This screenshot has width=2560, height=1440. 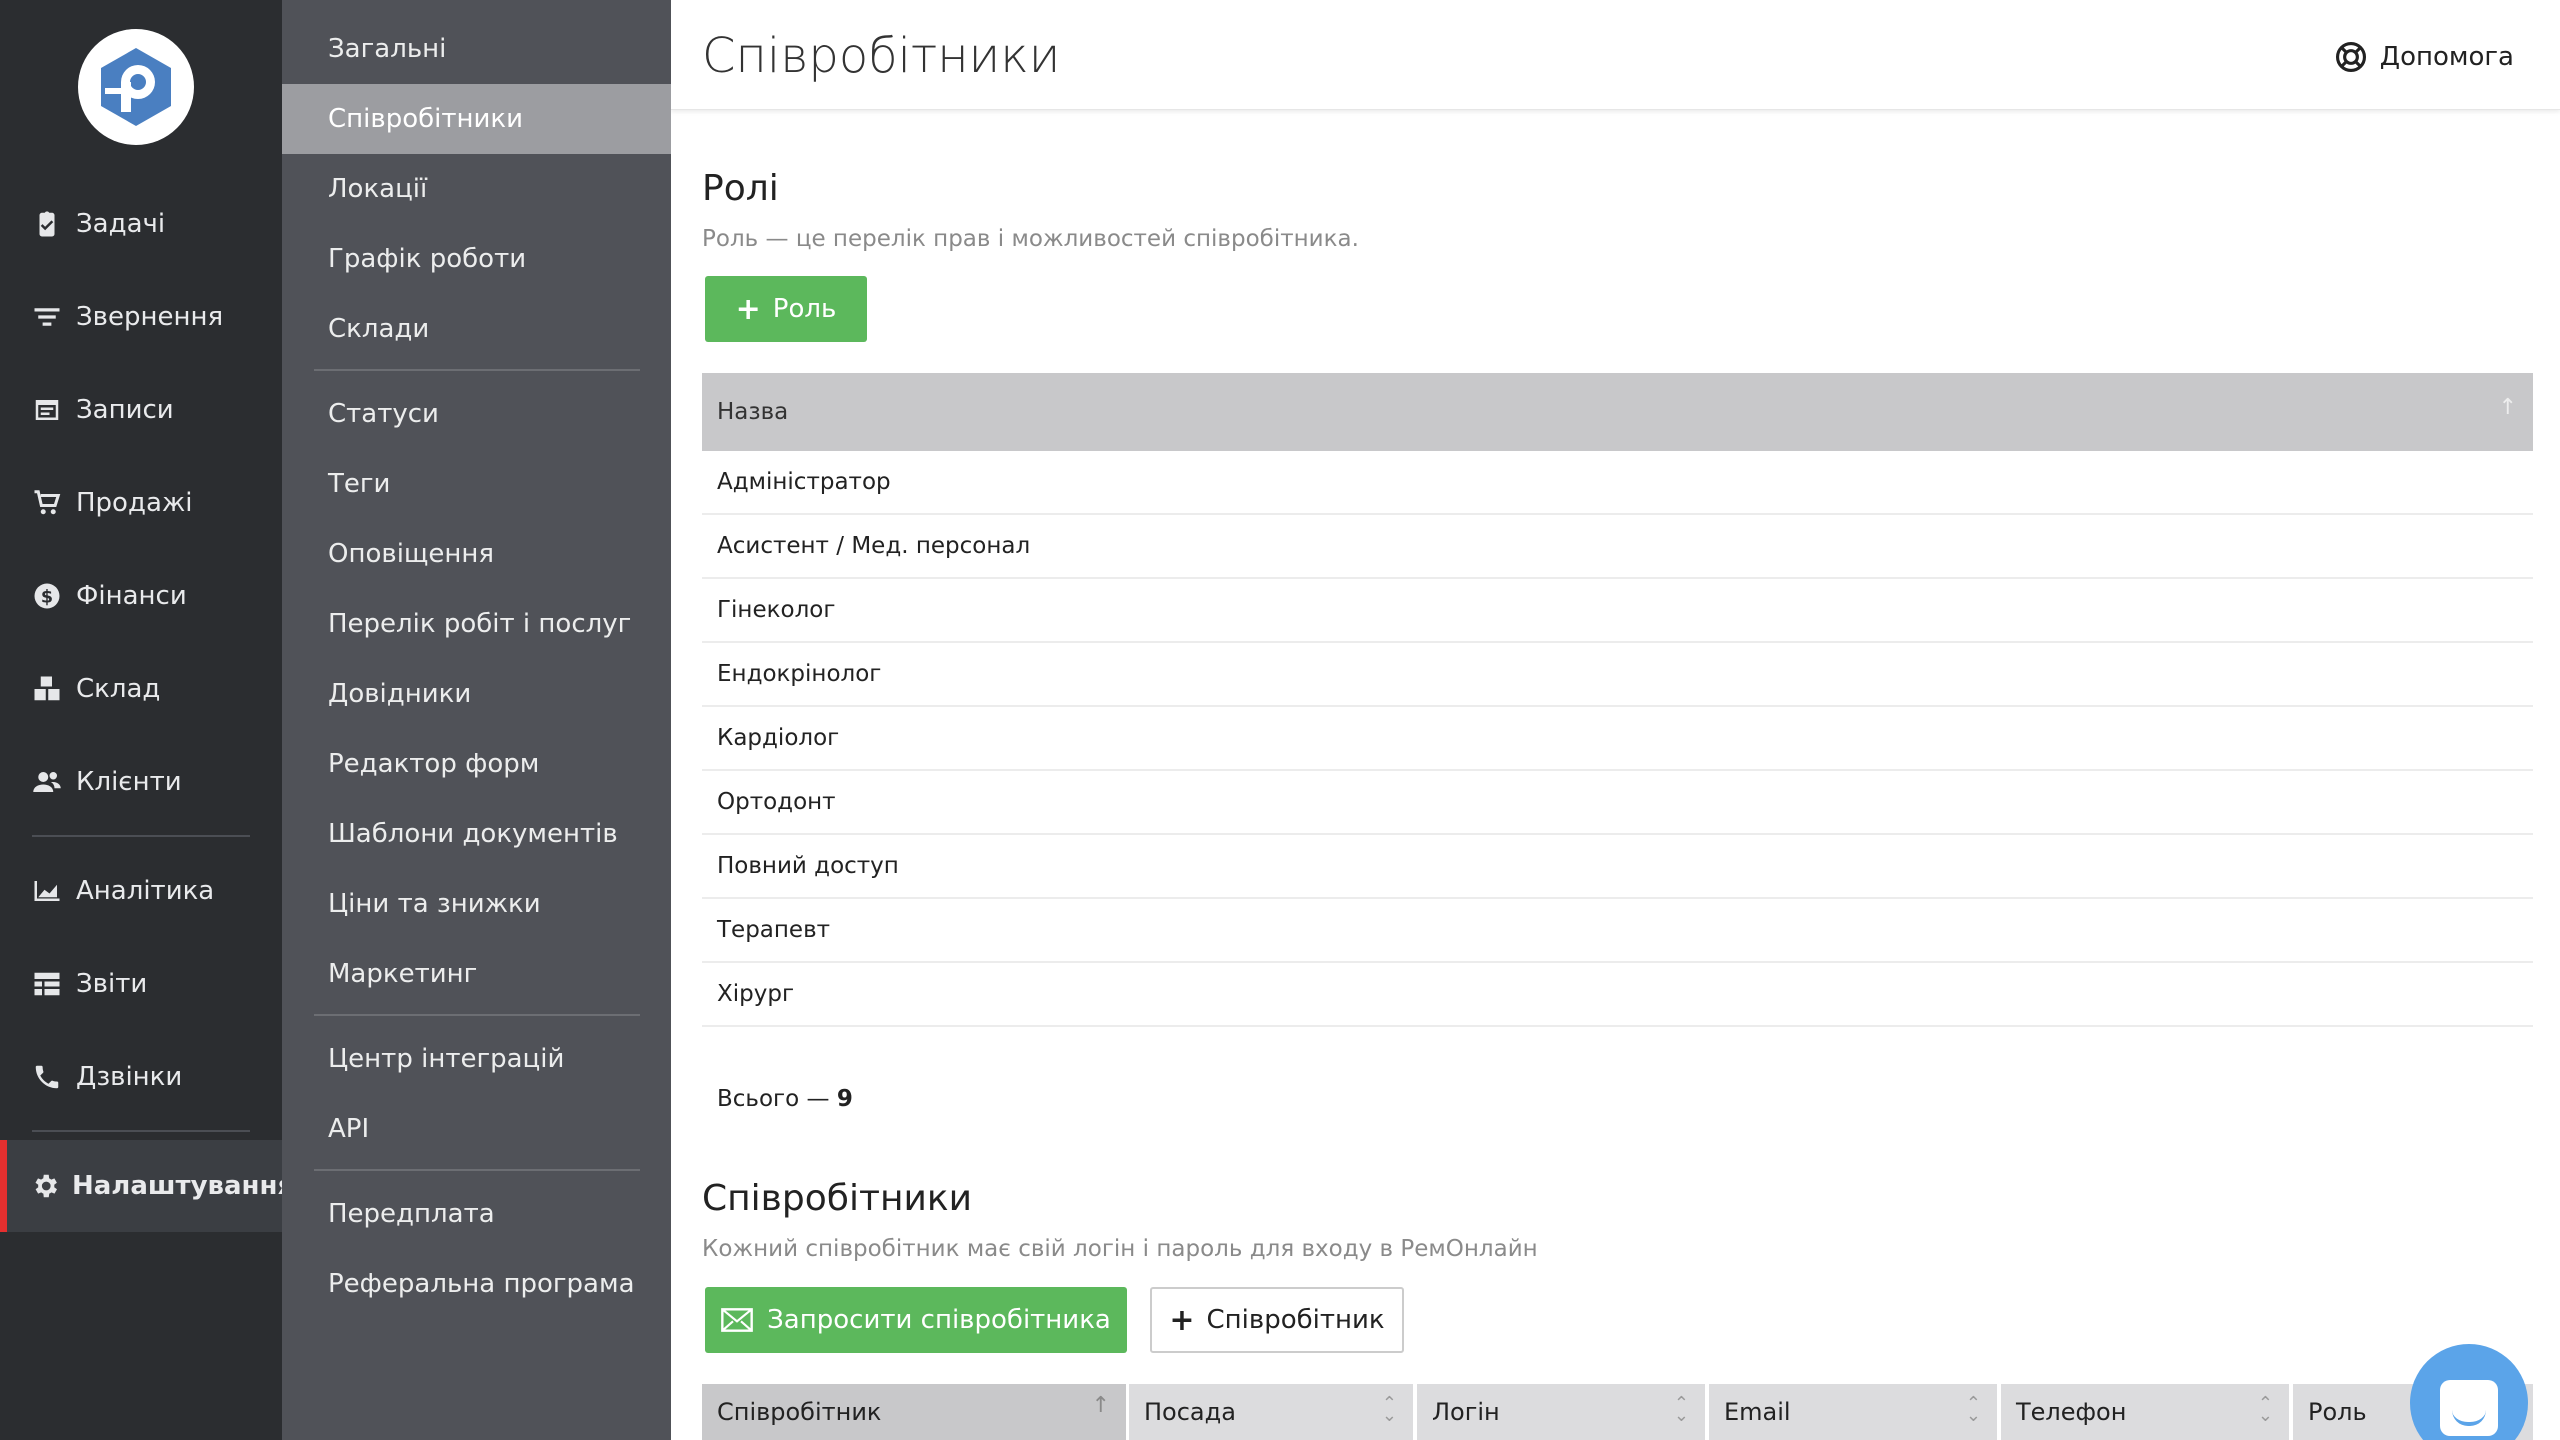 I want to click on table-row: Хірург, so click(x=1617, y=995).